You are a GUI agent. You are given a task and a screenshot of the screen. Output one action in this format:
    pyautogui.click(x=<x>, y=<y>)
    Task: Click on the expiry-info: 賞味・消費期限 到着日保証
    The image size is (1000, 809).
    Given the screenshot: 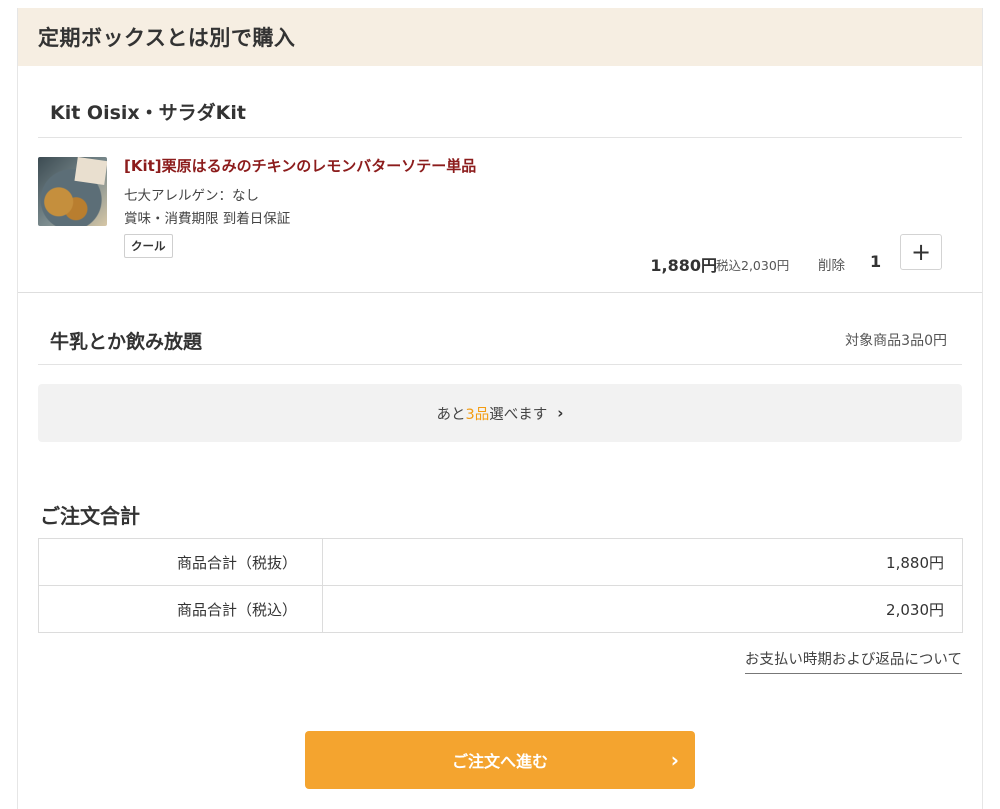 What is the action you would take?
    pyautogui.click(x=207, y=219)
    